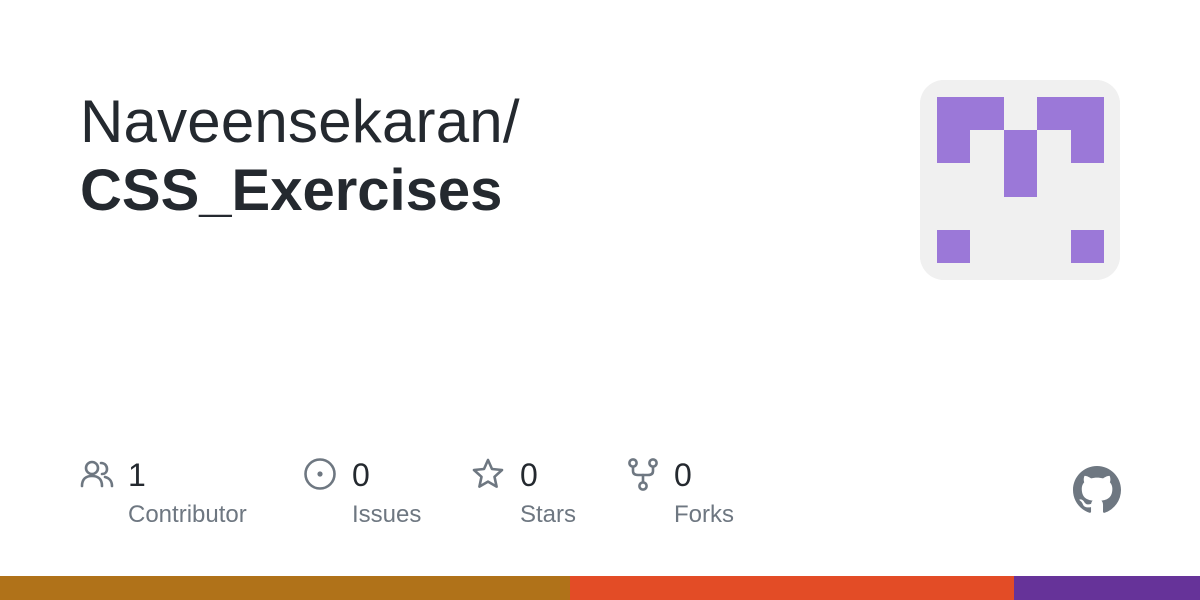  I want to click on issues-label: Issues, so click(387, 514).